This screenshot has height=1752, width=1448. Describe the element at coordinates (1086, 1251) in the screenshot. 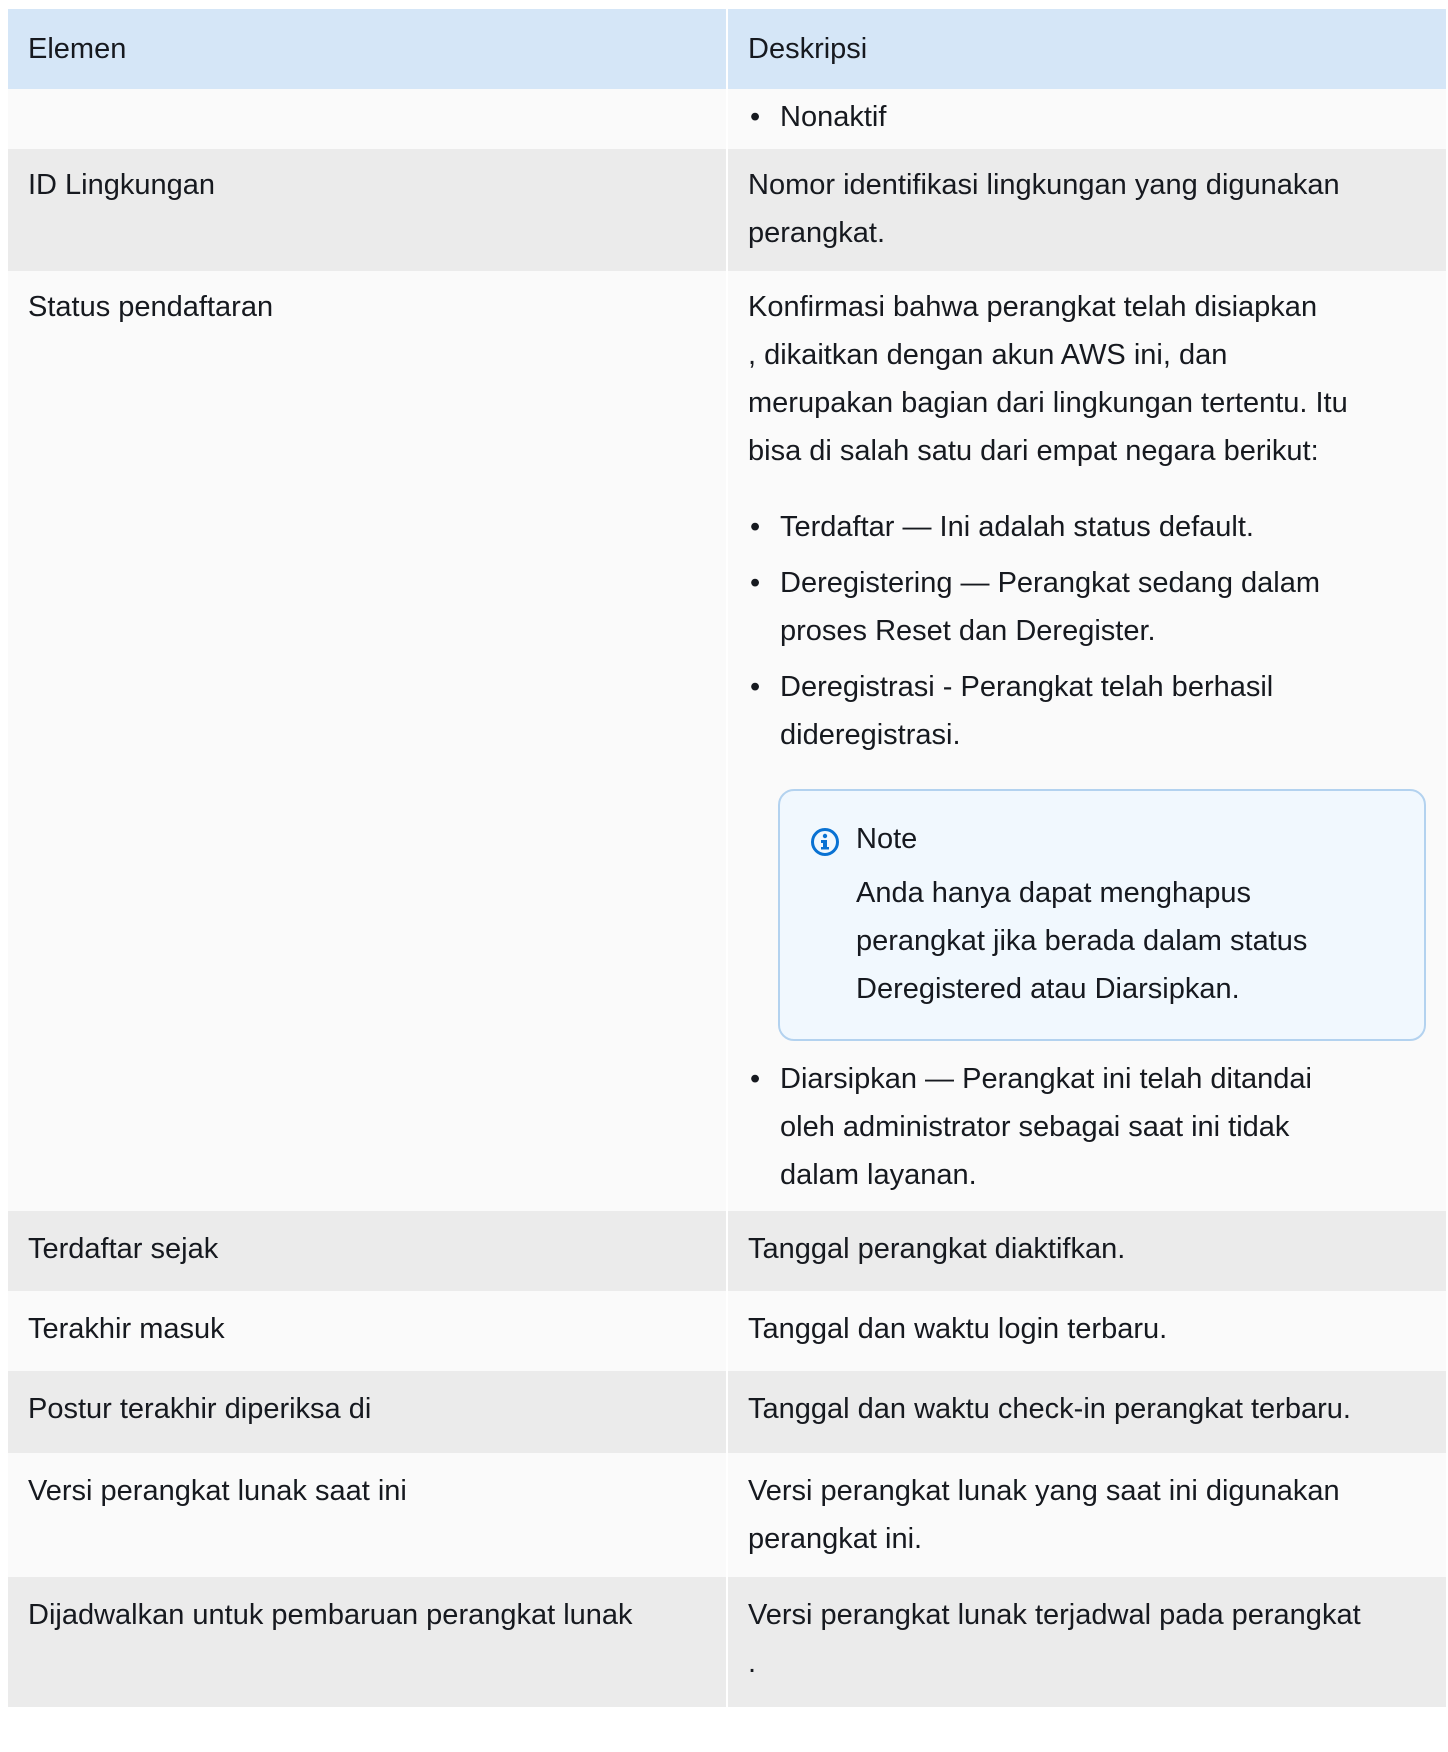

I see `description-cell: Tanggal perangkat diaktifkan.` at that location.